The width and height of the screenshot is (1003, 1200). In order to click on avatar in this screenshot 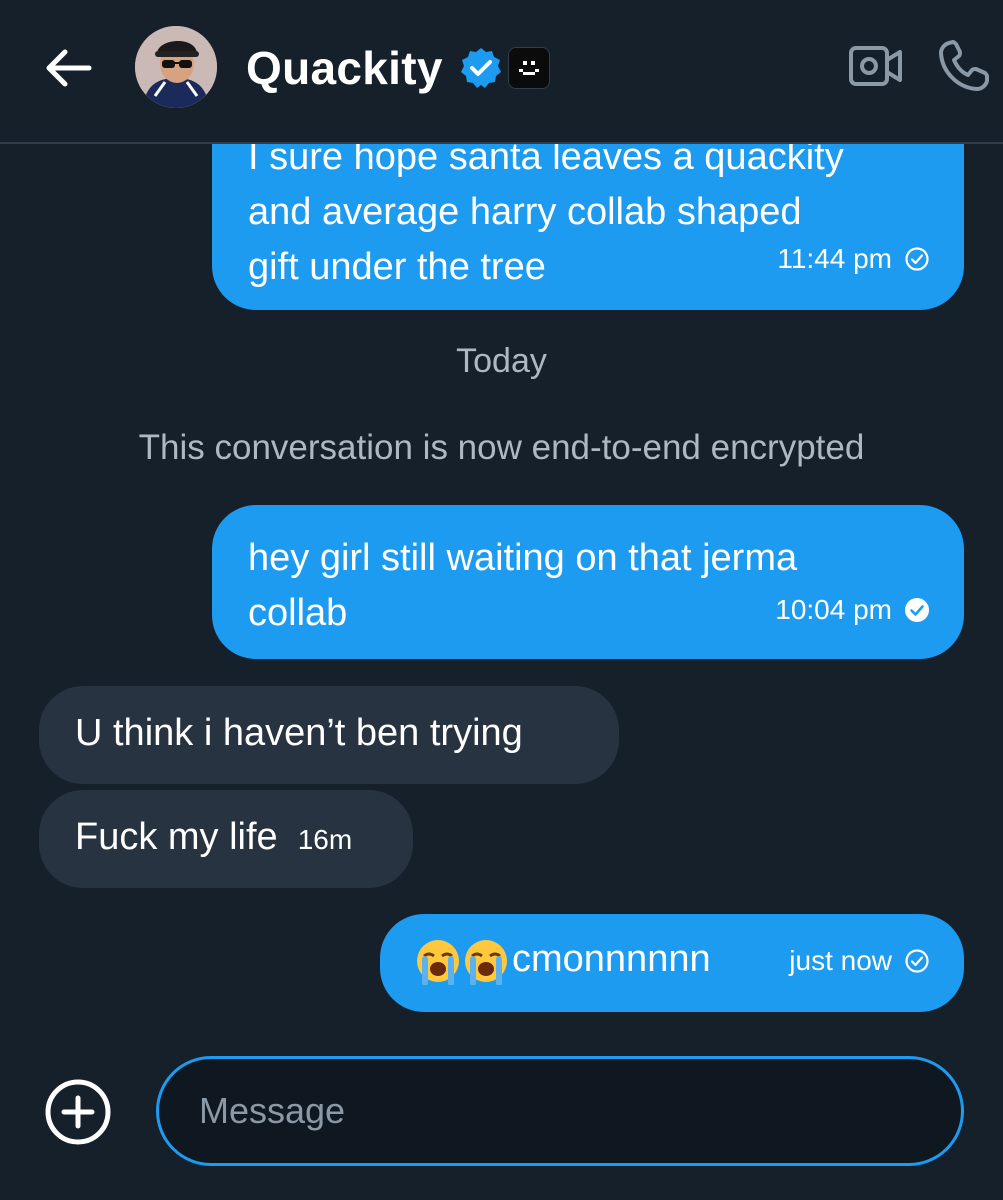, I will do `click(176, 67)`.